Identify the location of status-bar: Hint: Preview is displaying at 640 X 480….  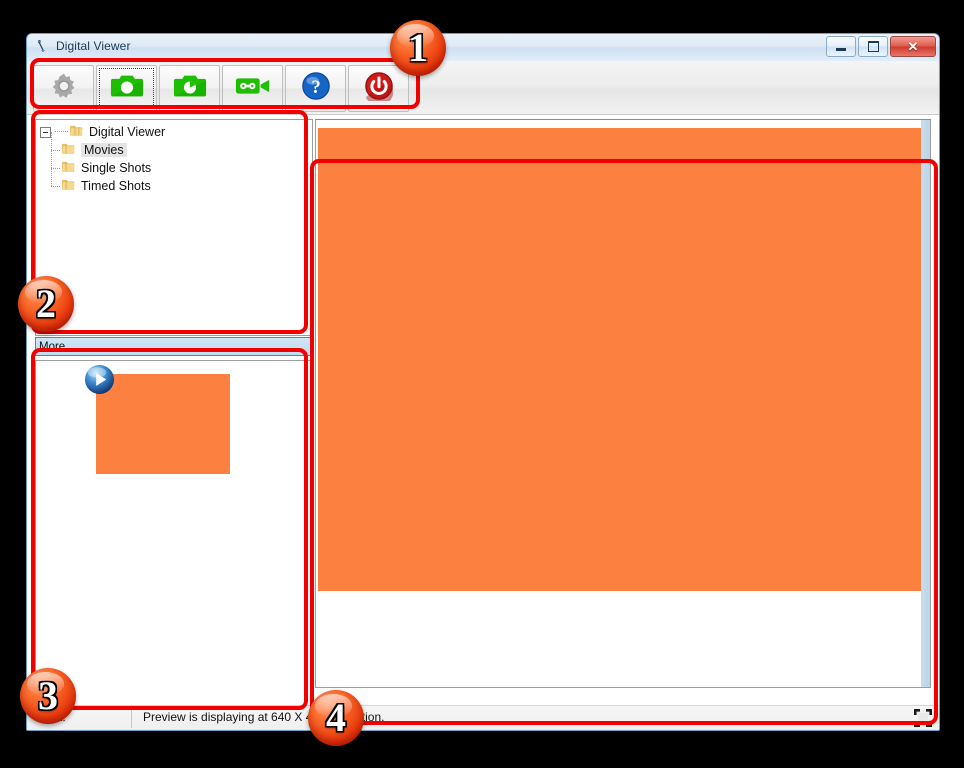
(483, 717).